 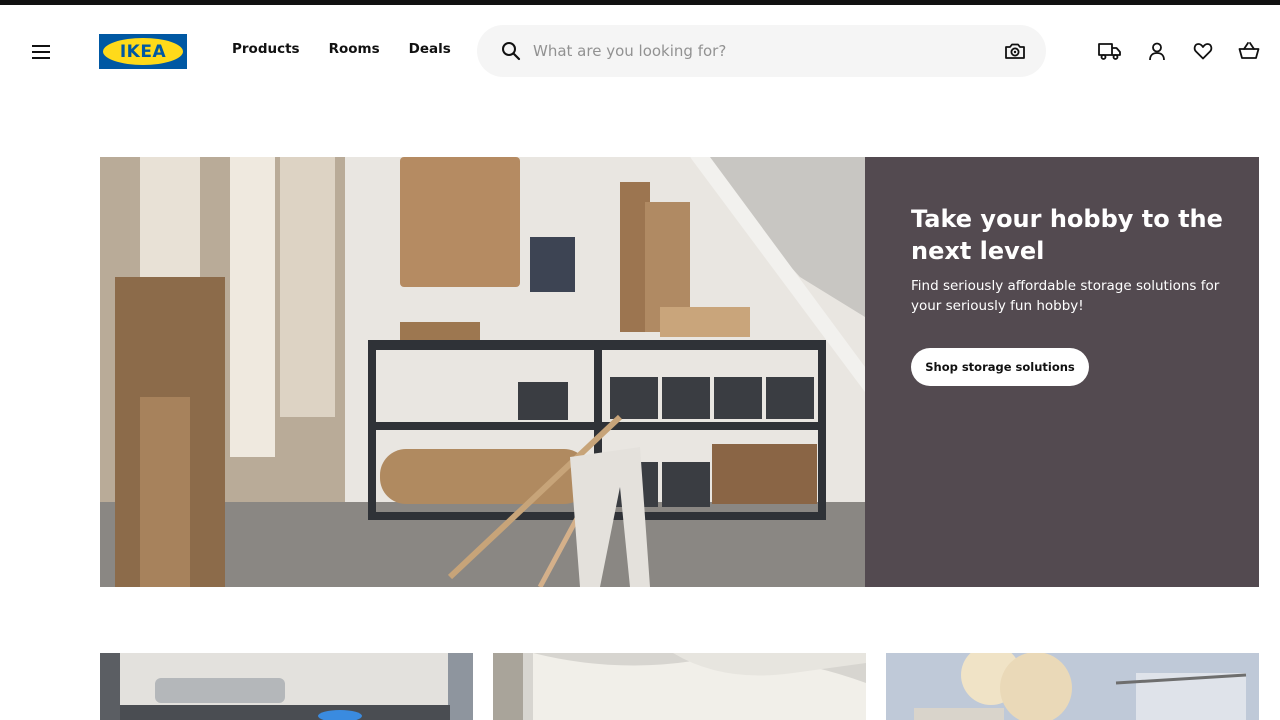 I want to click on card-photo-bedding, so click(x=679, y=686).